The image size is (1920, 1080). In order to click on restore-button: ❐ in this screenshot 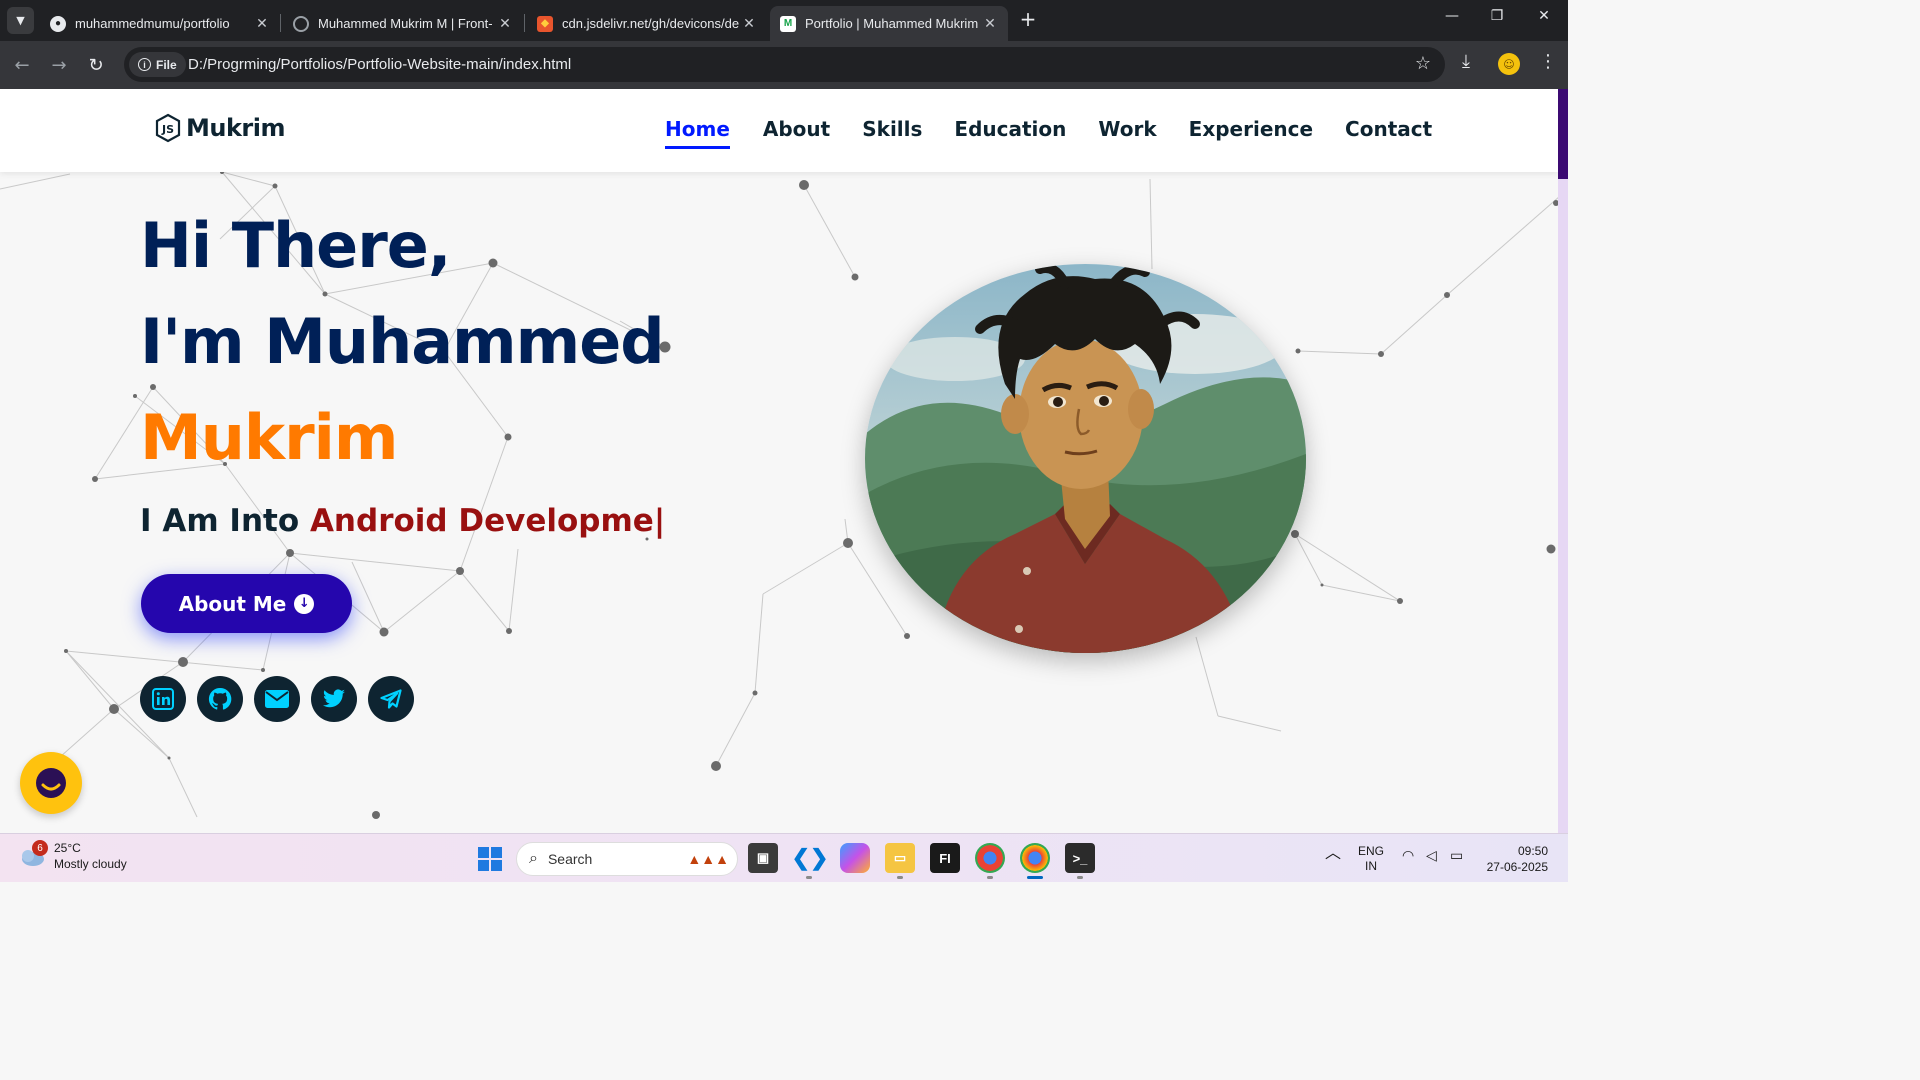, I will do `click(1497, 16)`.